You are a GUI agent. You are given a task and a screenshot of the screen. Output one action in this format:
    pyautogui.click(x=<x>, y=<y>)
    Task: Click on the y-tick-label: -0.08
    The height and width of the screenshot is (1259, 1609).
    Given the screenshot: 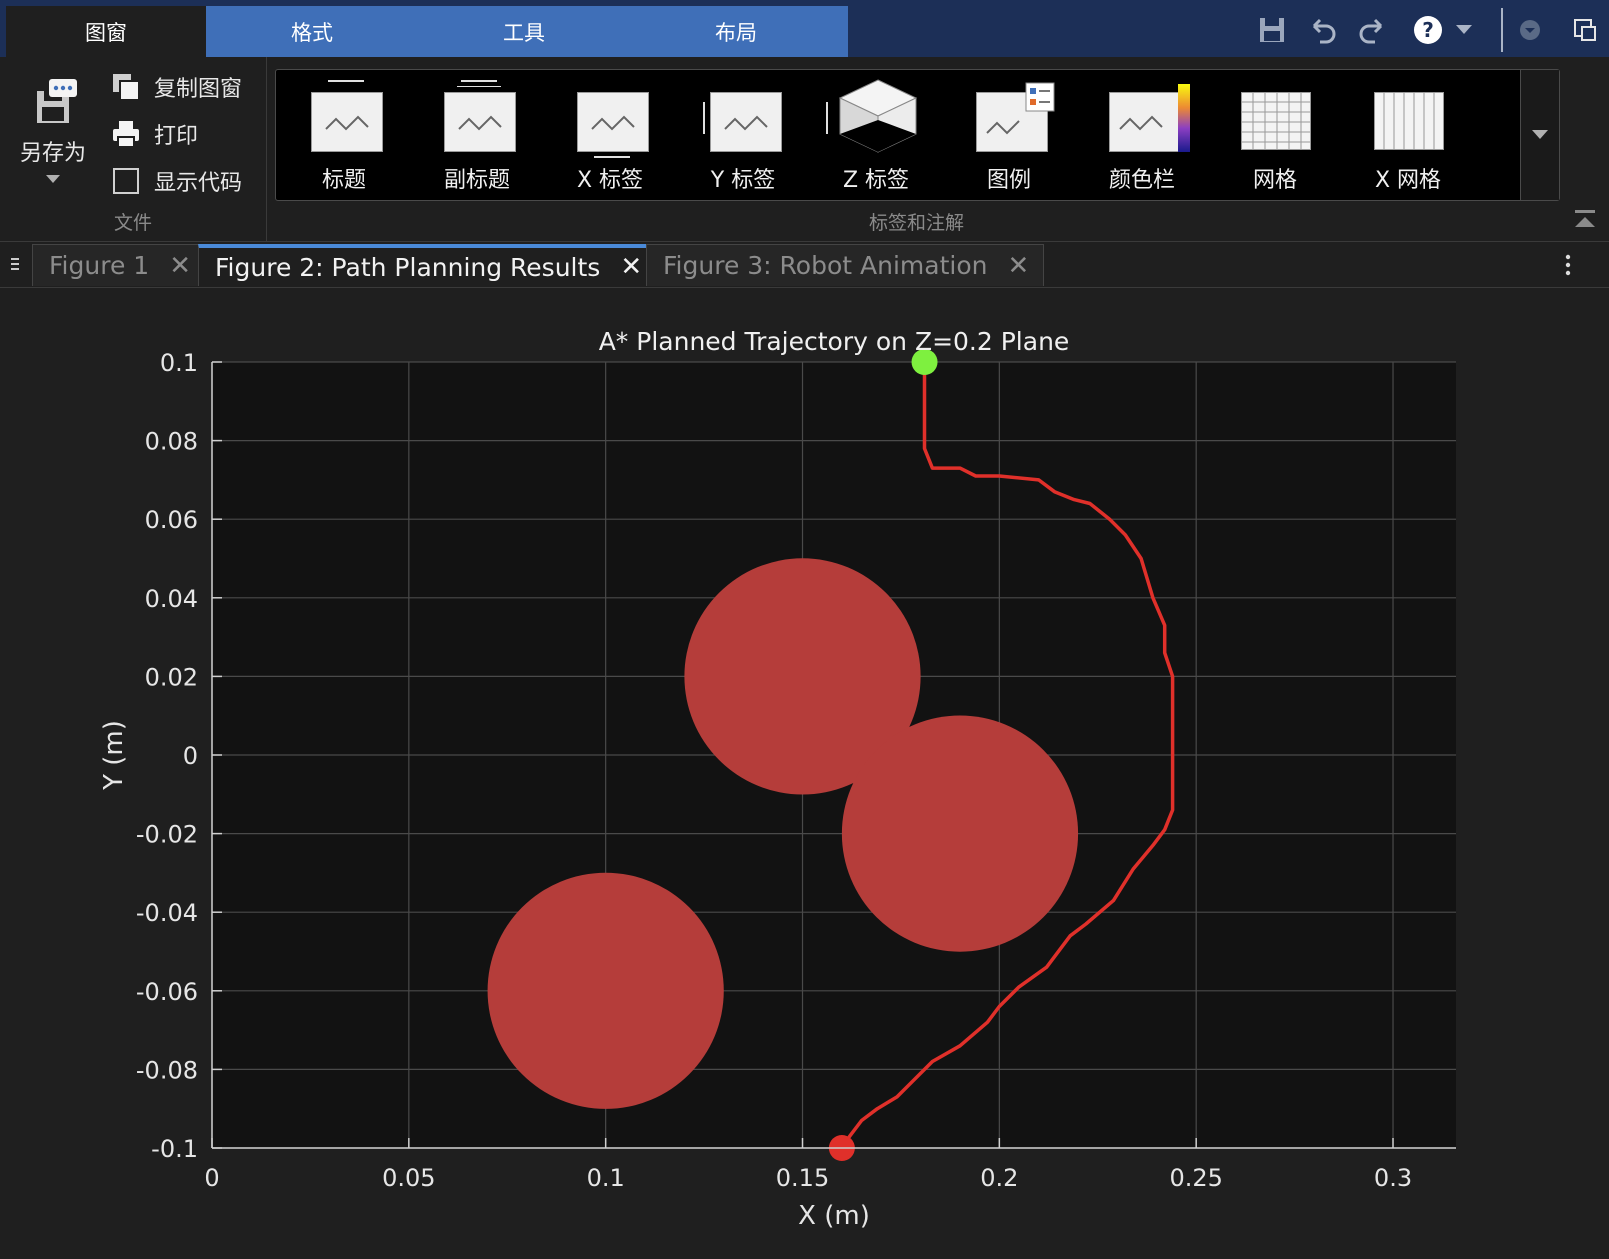 What is the action you would take?
    pyautogui.click(x=167, y=1070)
    